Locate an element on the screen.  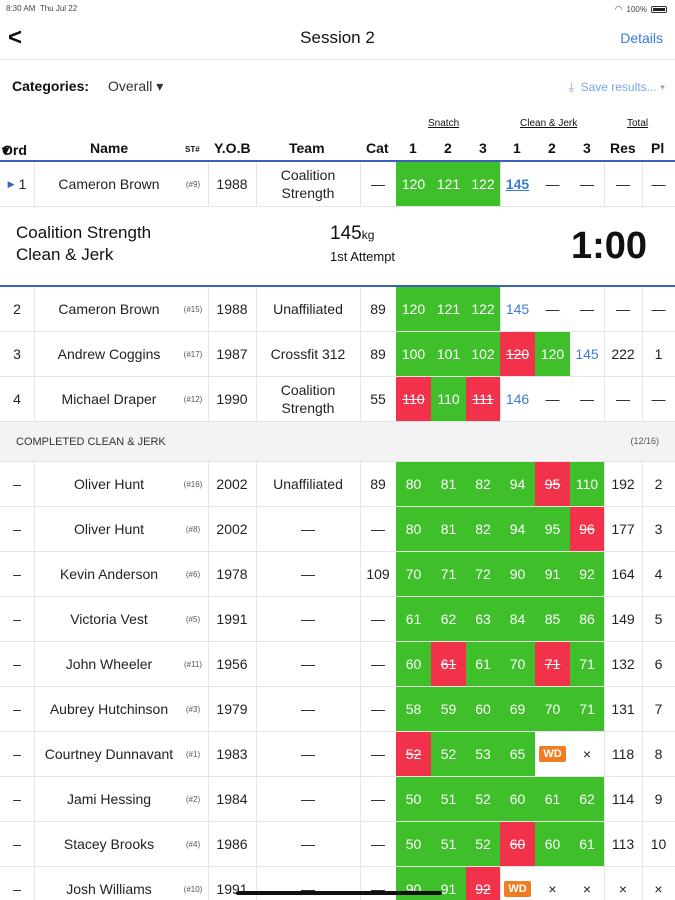
cell-yob: 1991 is located at coordinates (232, 883).